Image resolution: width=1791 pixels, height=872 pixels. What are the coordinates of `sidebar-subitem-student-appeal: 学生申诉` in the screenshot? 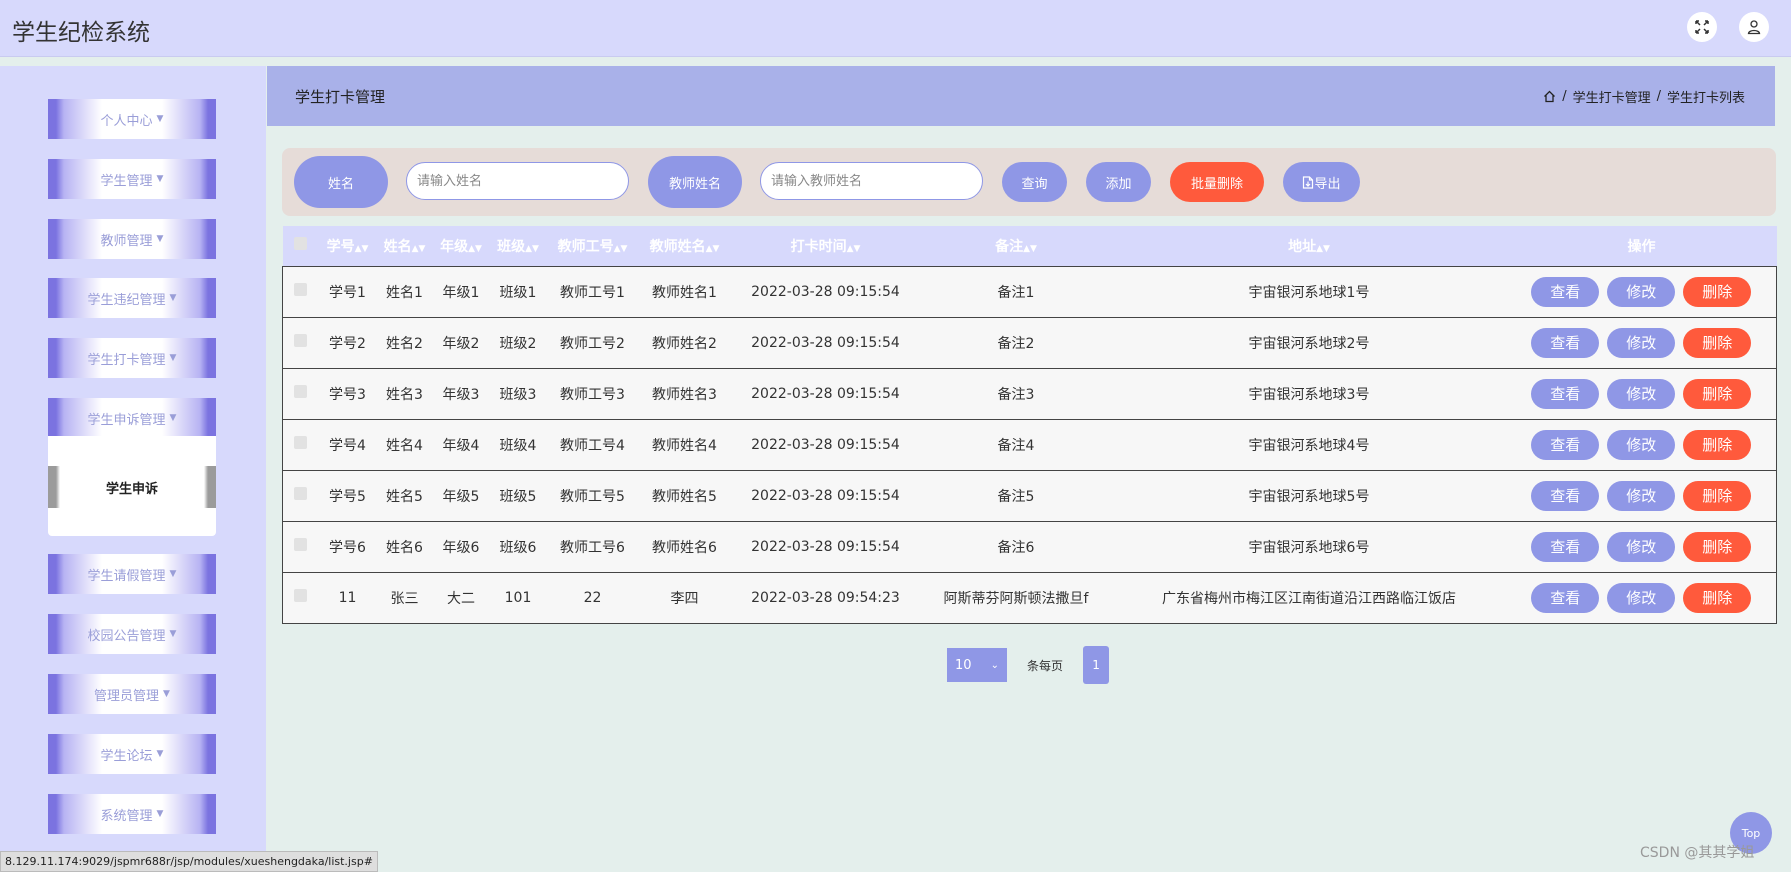 It's located at (132, 487).